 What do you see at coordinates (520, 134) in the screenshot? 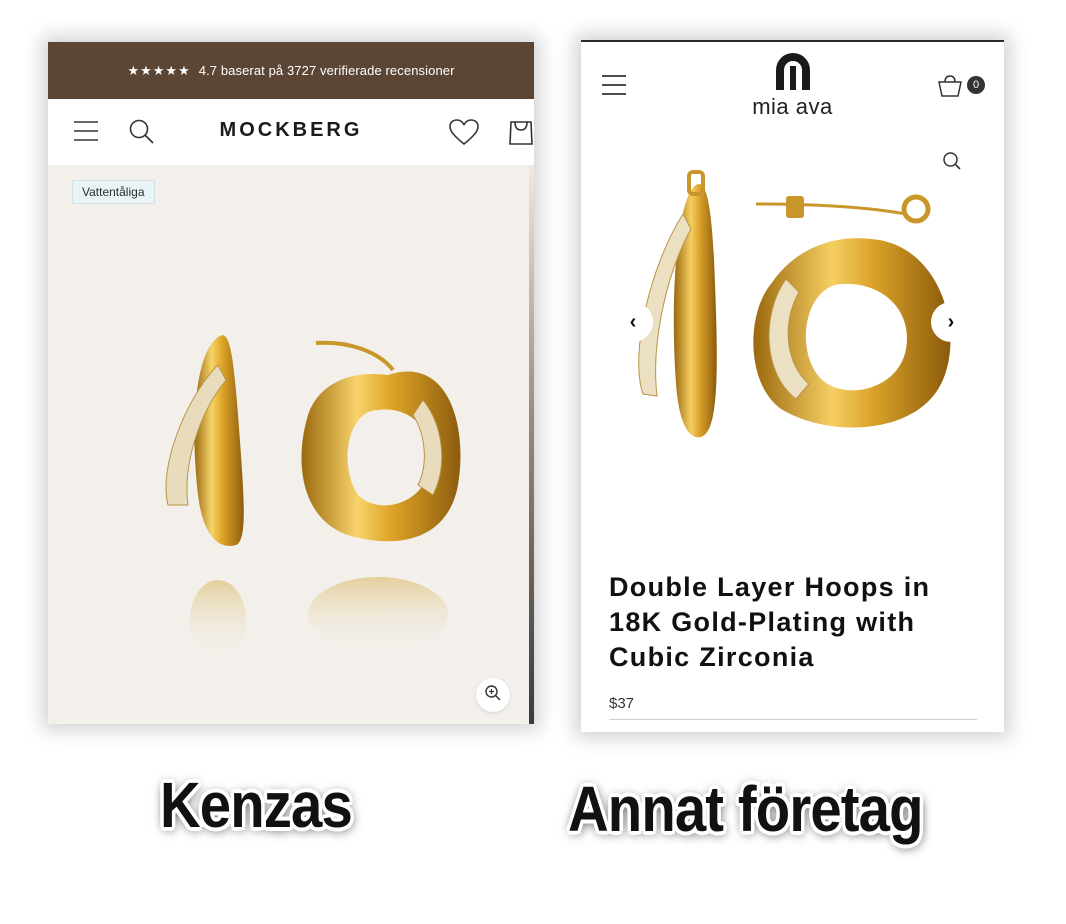
I see `bag-icon` at bounding box center [520, 134].